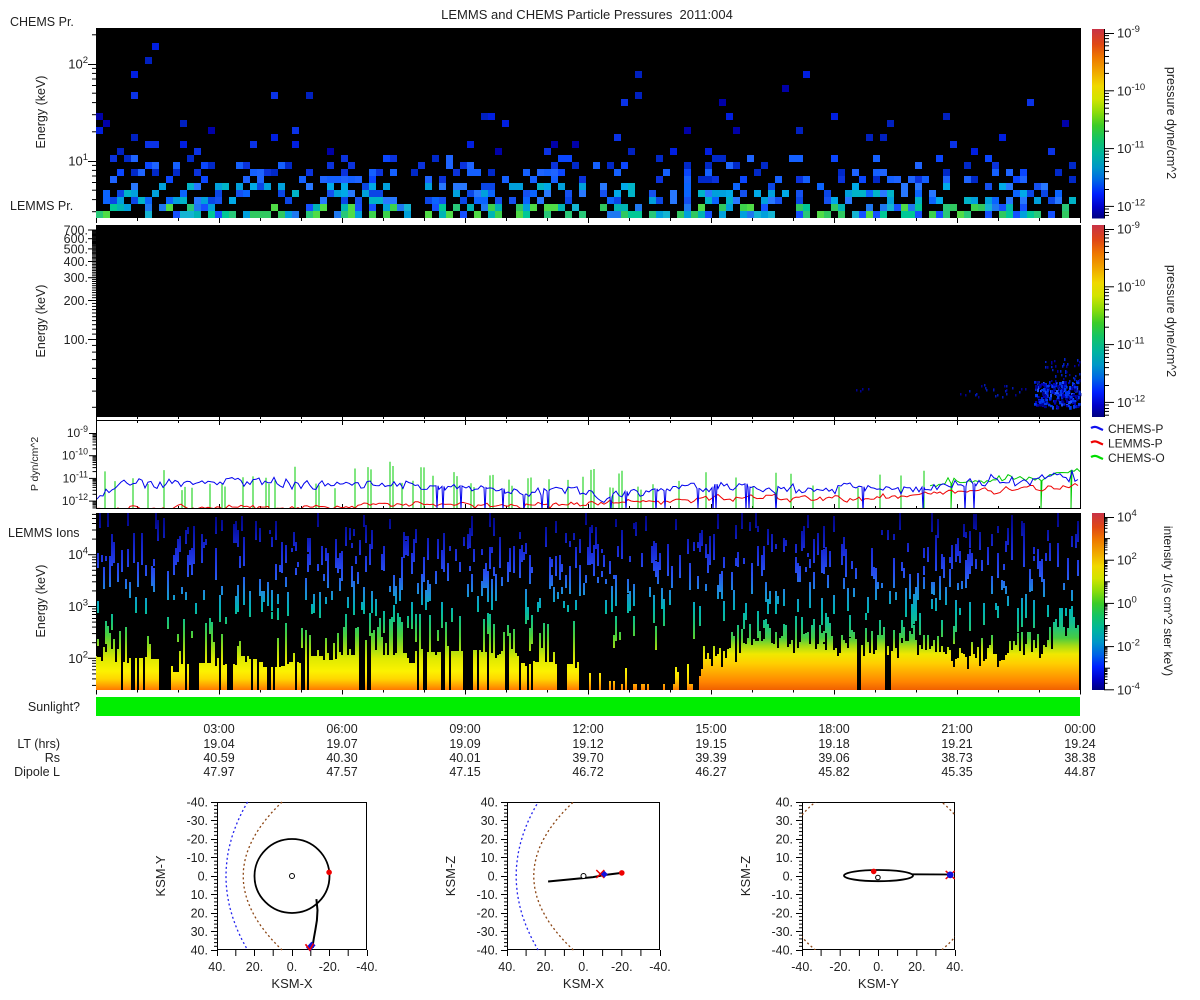  What do you see at coordinates (37, 772) in the screenshot?
I see `svg-text: Dipole L` at bounding box center [37, 772].